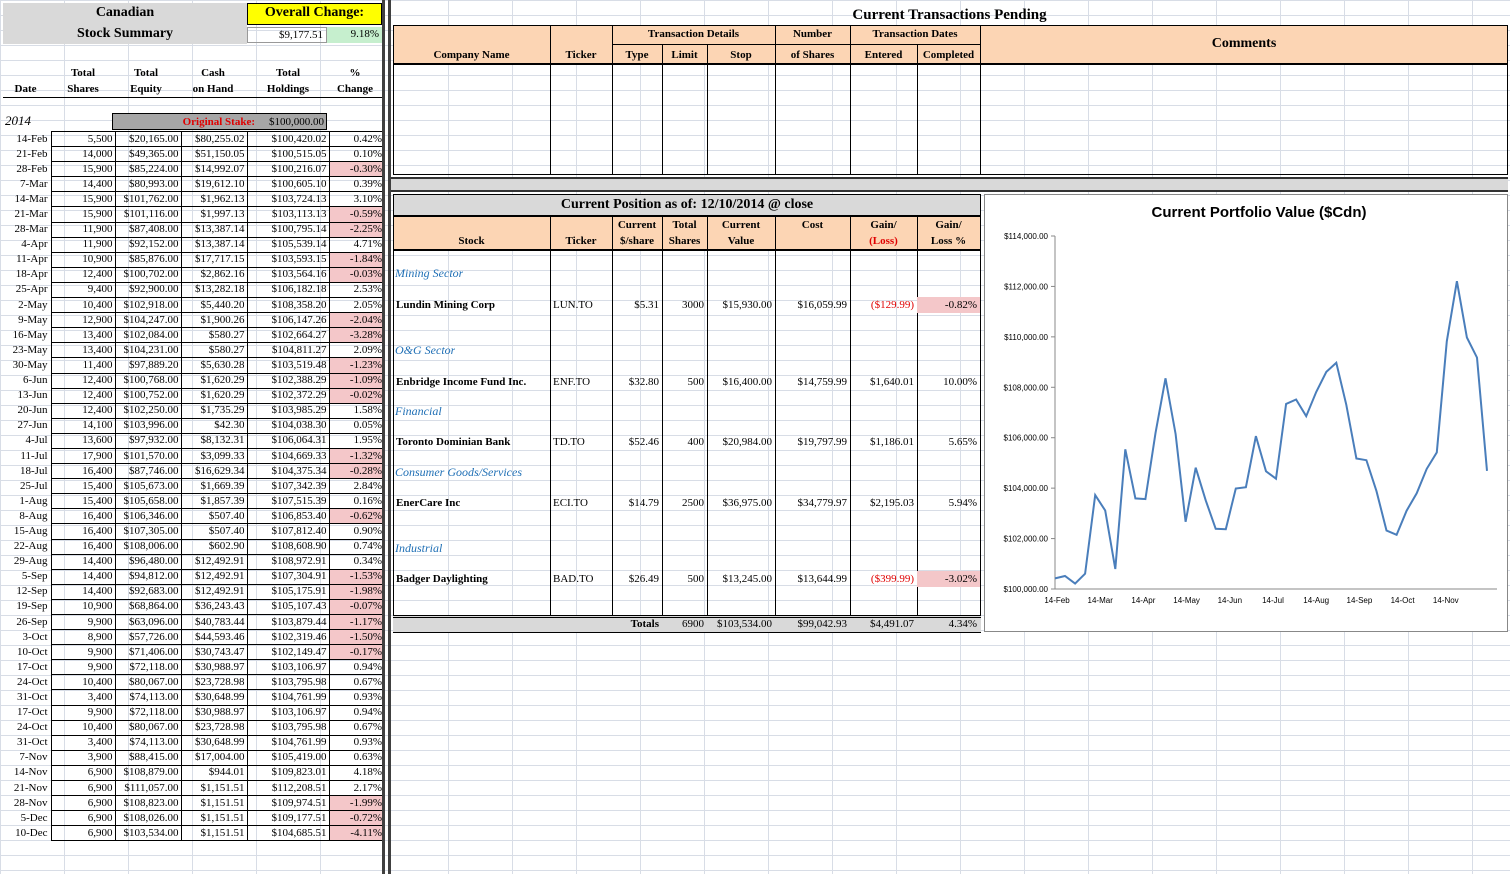  I want to click on row-total-shares: 3,400, so click(83, 697).